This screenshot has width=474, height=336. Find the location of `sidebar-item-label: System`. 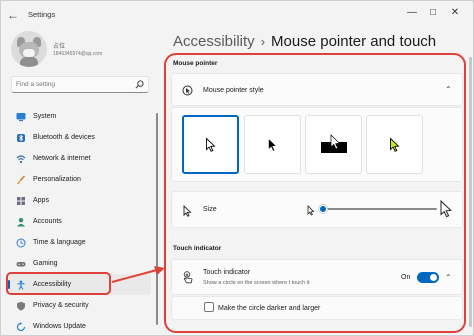

sidebar-item-label: System is located at coordinates (45, 116).